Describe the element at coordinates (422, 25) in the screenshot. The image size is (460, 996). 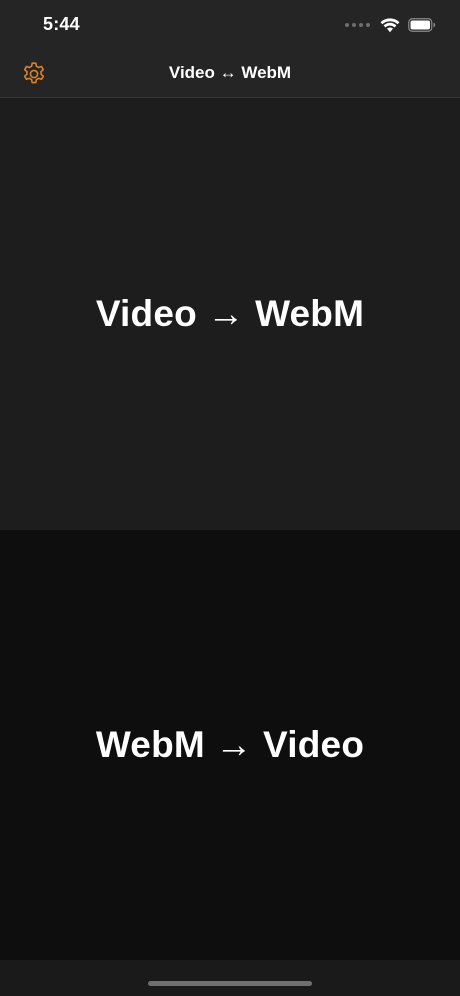
I see `battery-icon` at that location.